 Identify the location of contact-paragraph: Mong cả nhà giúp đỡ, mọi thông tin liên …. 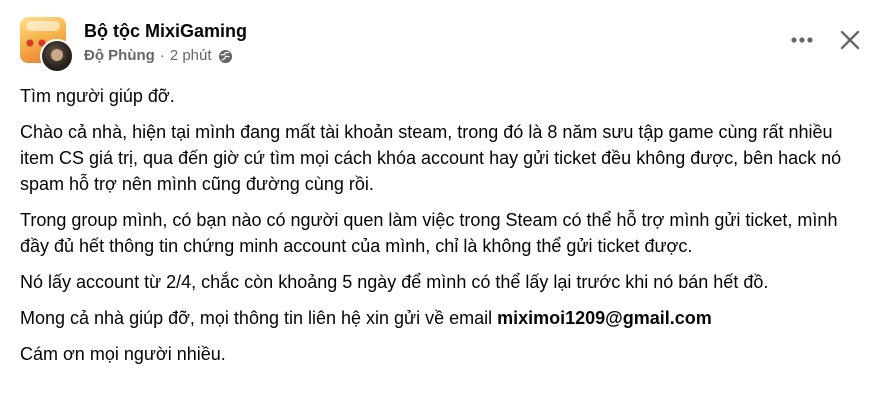
(445, 318).